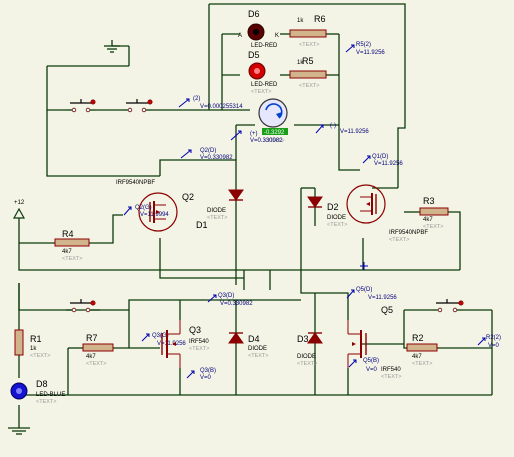  I want to click on r3-ref: R3, so click(429, 201).